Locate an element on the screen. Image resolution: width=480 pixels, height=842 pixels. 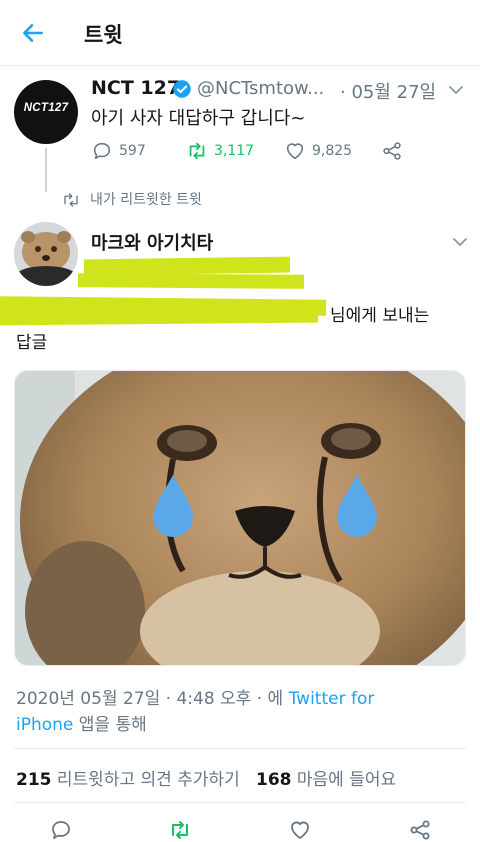
source-link: Twitter for is located at coordinates (332, 699).